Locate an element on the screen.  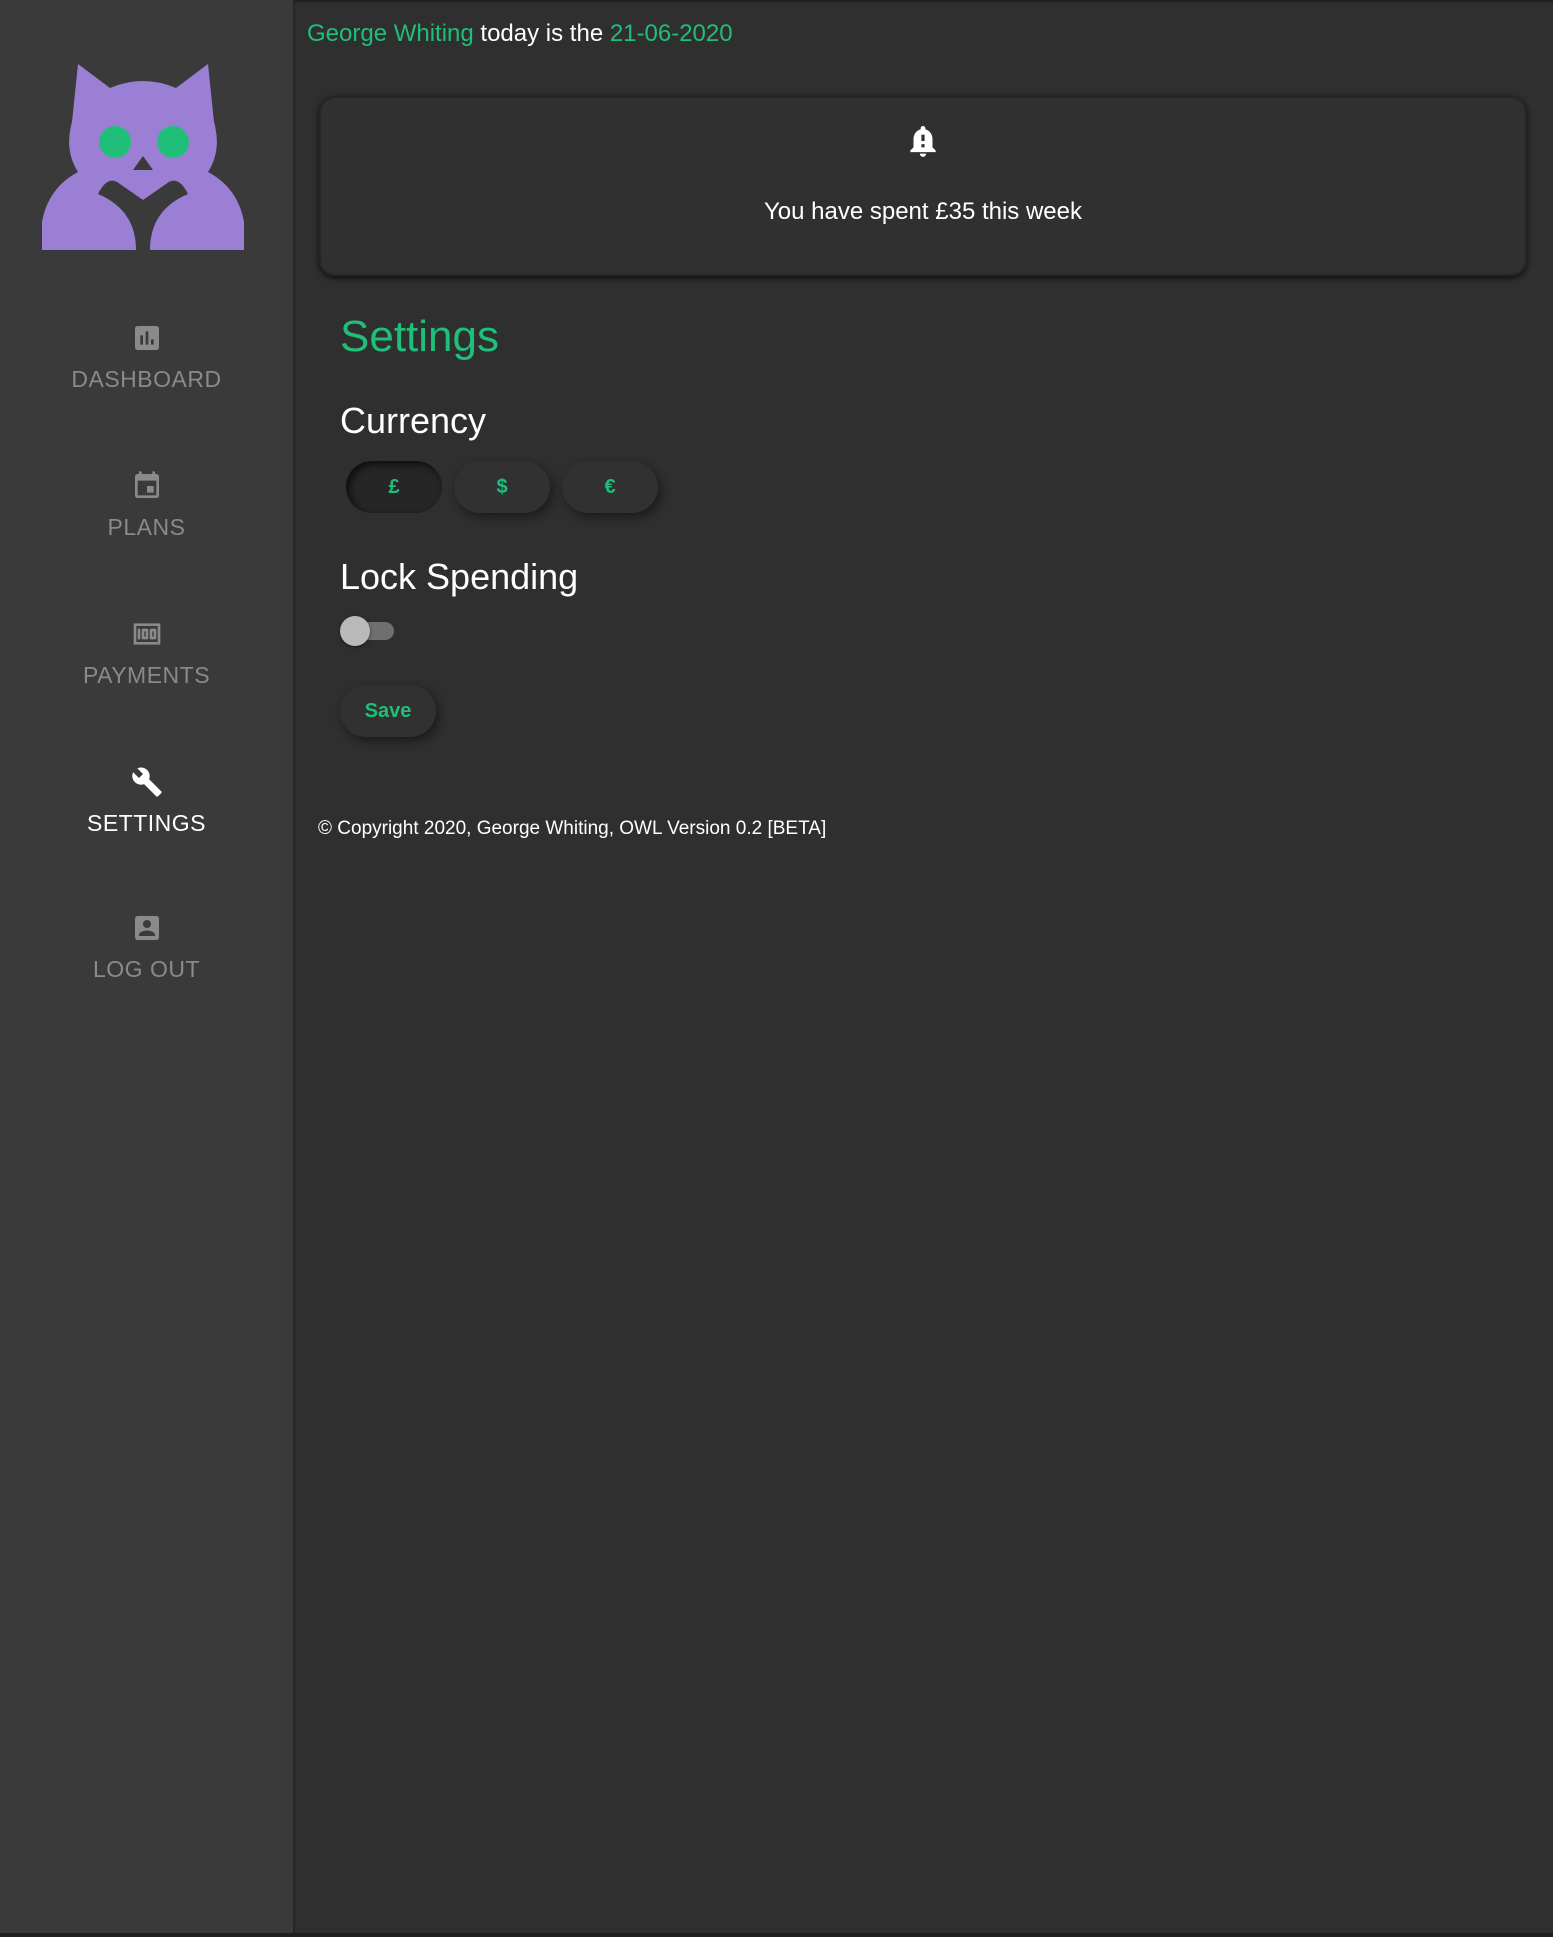
lock-spending-toggle is located at coordinates (368, 630).